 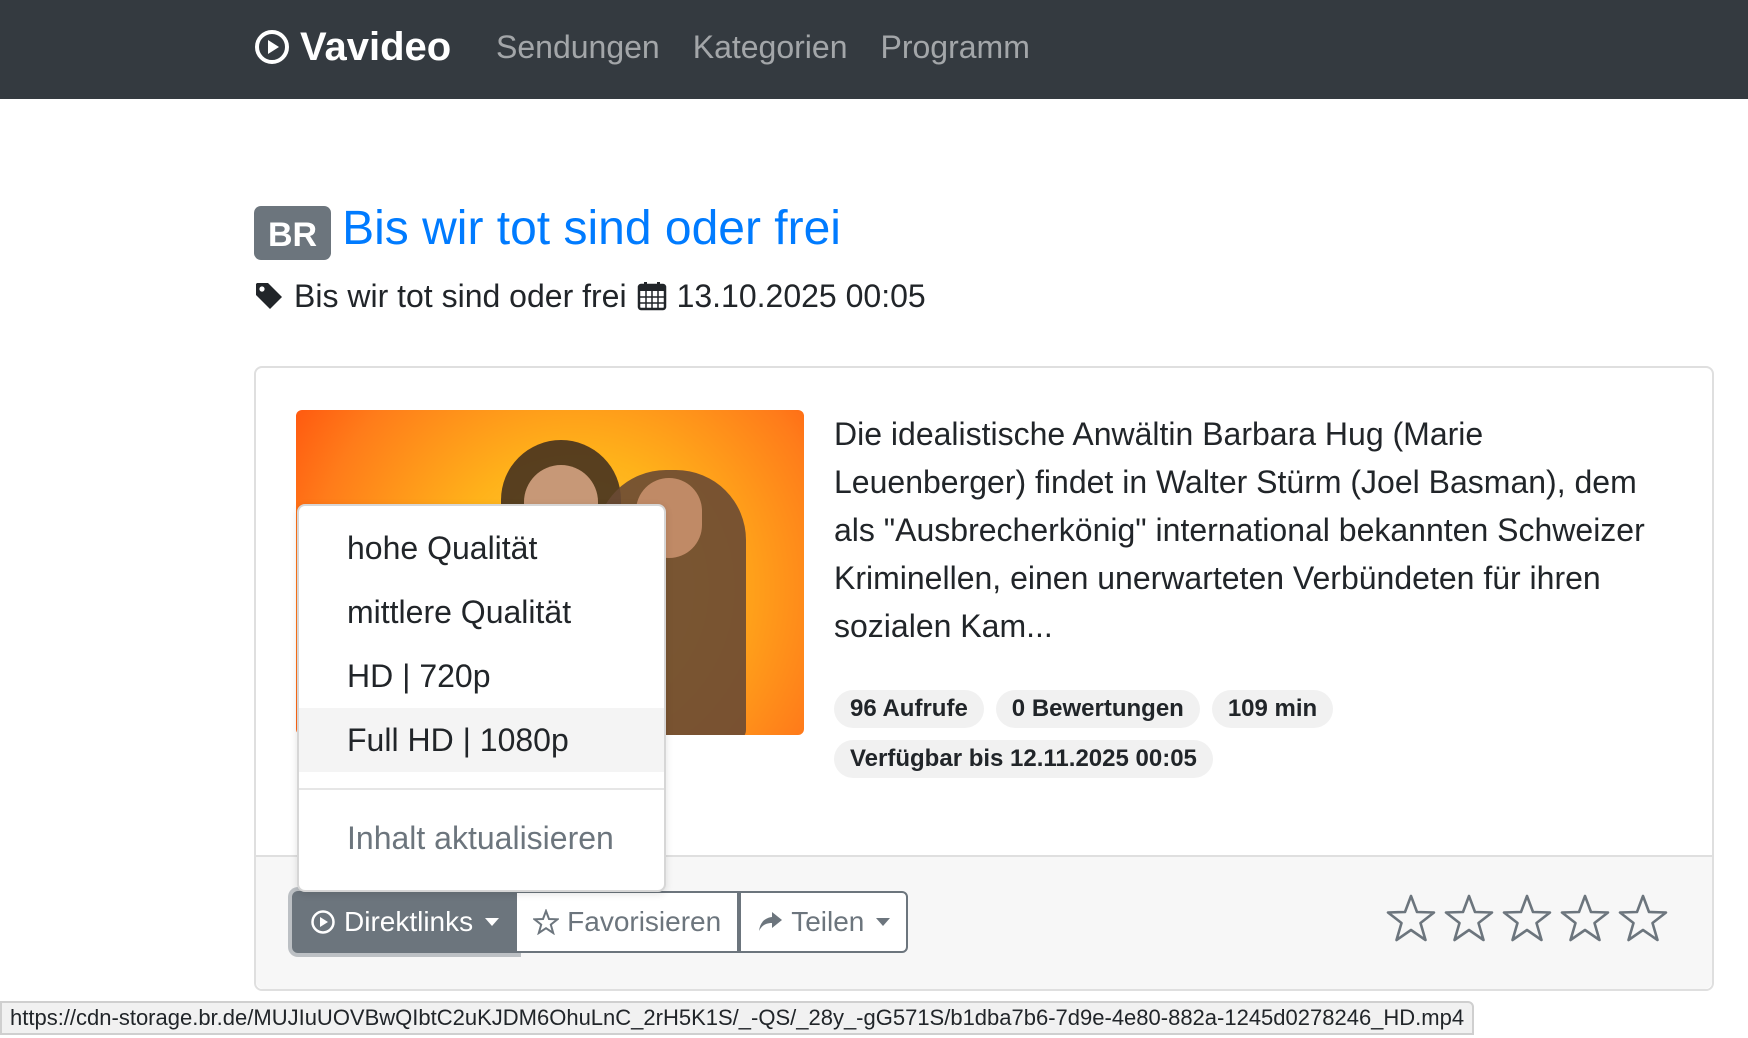 I want to click on show-tag: Bis wir tot sind oder frei, so click(x=460, y=296).